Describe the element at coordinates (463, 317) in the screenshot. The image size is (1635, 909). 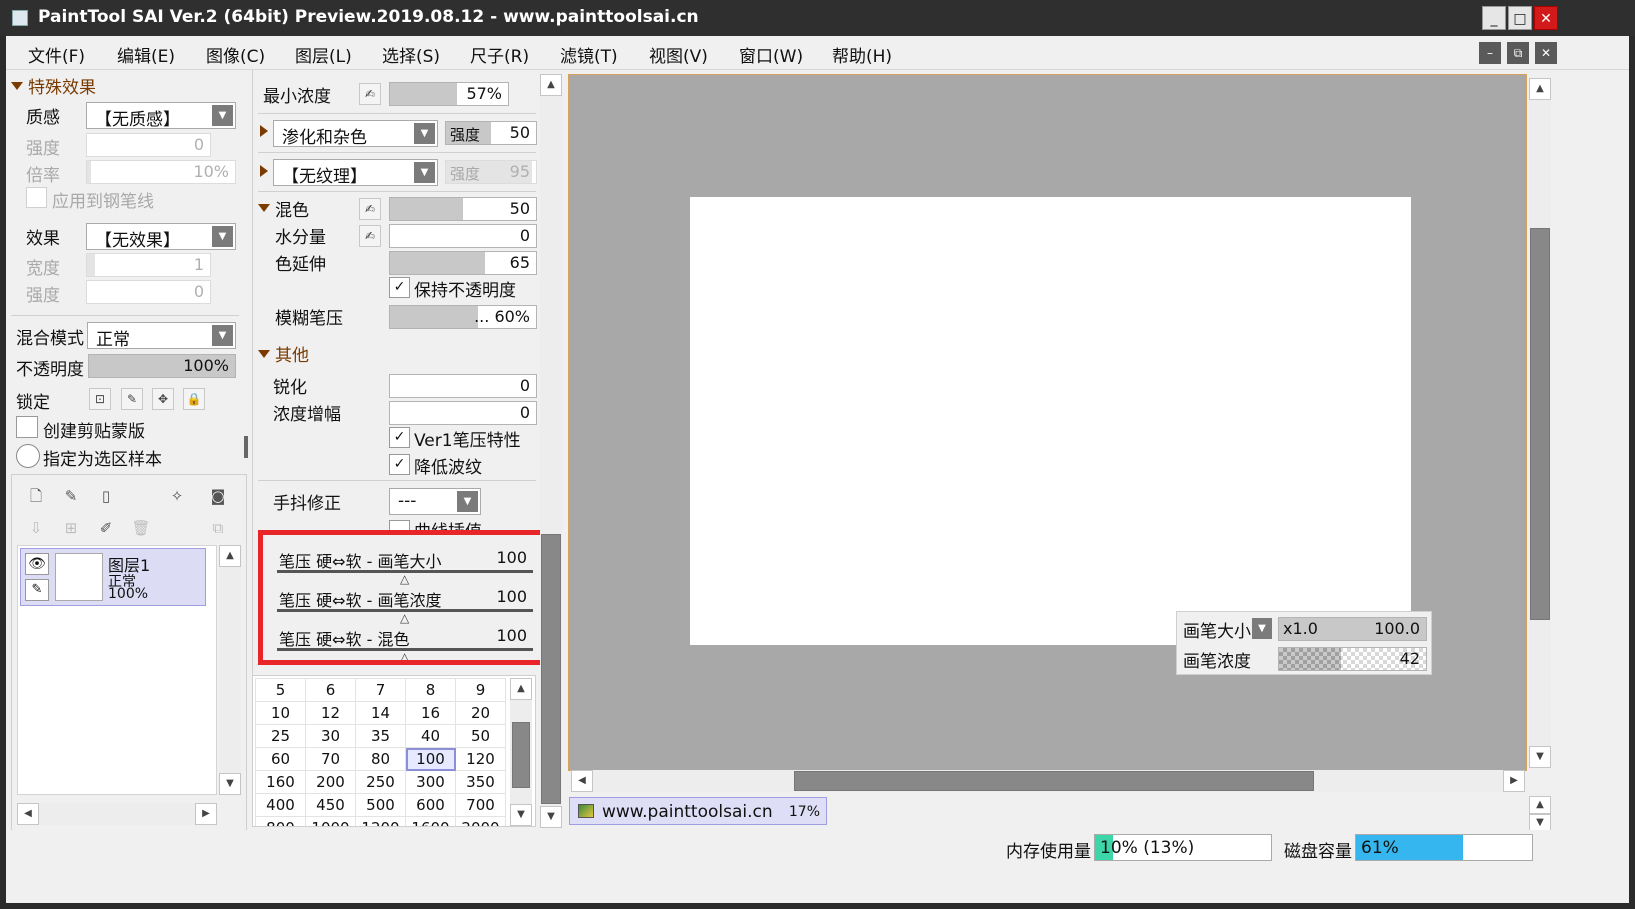
I see `blur-pressure-slider: ... 60%` at that location.